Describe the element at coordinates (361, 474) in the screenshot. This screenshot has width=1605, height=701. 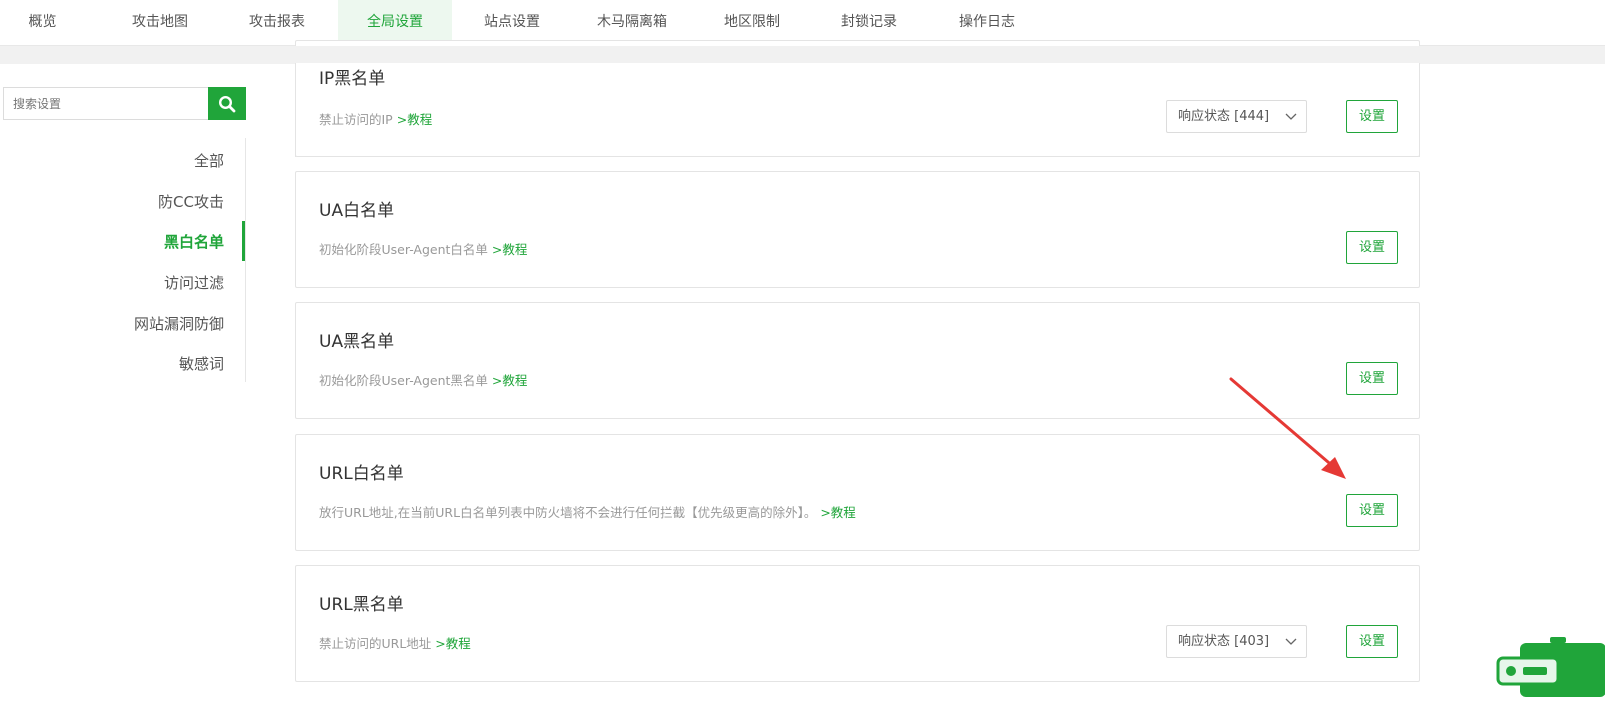
I see `card-title: URL白名单` at that location.